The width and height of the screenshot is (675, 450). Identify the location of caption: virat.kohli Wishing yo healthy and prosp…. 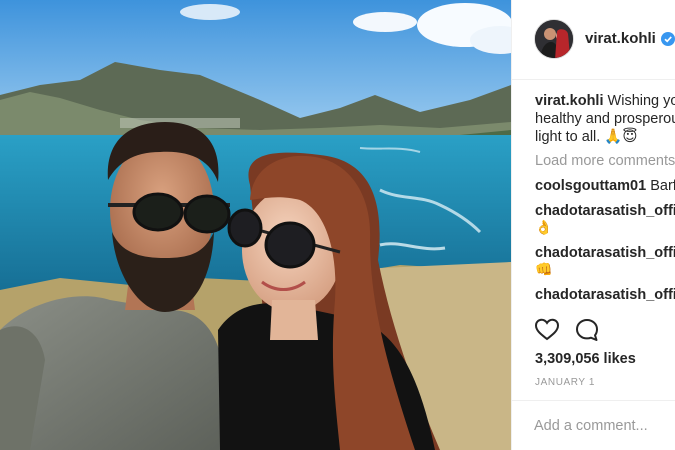
(605, 119).